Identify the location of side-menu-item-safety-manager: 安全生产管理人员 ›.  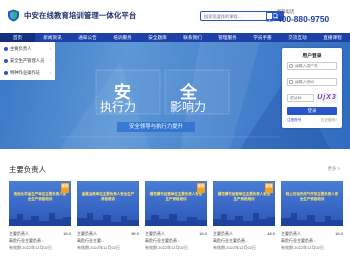
(29, 61).